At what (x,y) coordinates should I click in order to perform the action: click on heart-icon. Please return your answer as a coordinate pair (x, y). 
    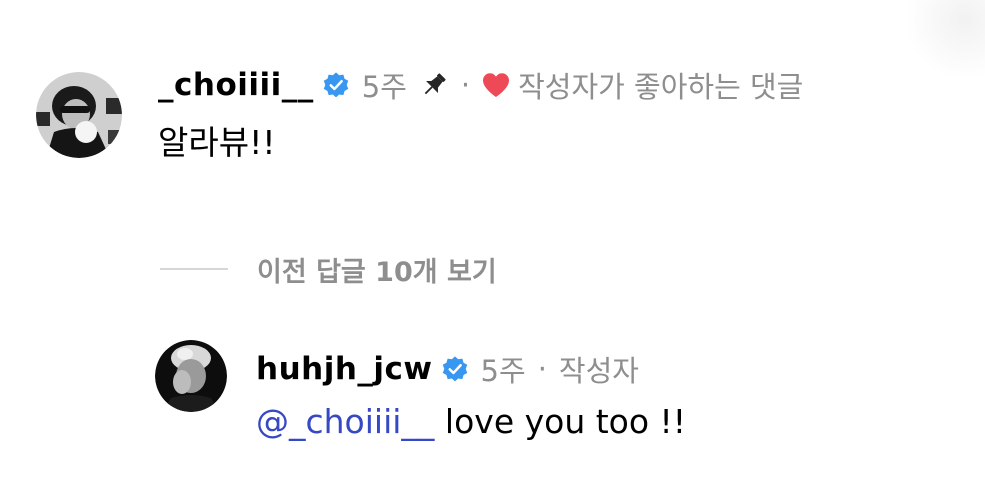
    Looking at the image, I should click on (496, 85).